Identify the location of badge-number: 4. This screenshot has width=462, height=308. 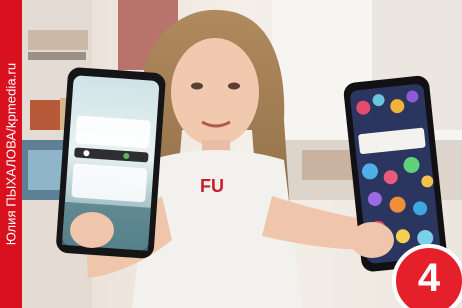
(429, 278).